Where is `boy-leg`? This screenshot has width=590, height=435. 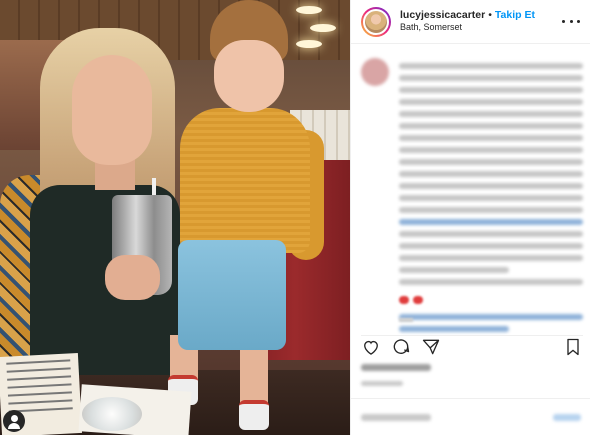 boy-leg is located at coordinates (254, 375).